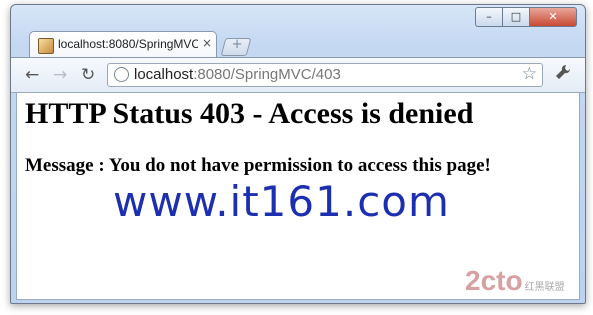 This screenshot has height=315, width=593. Describe the element at coordinates (60, 75) in the screenshot. I see `forward-button: →` at that location.